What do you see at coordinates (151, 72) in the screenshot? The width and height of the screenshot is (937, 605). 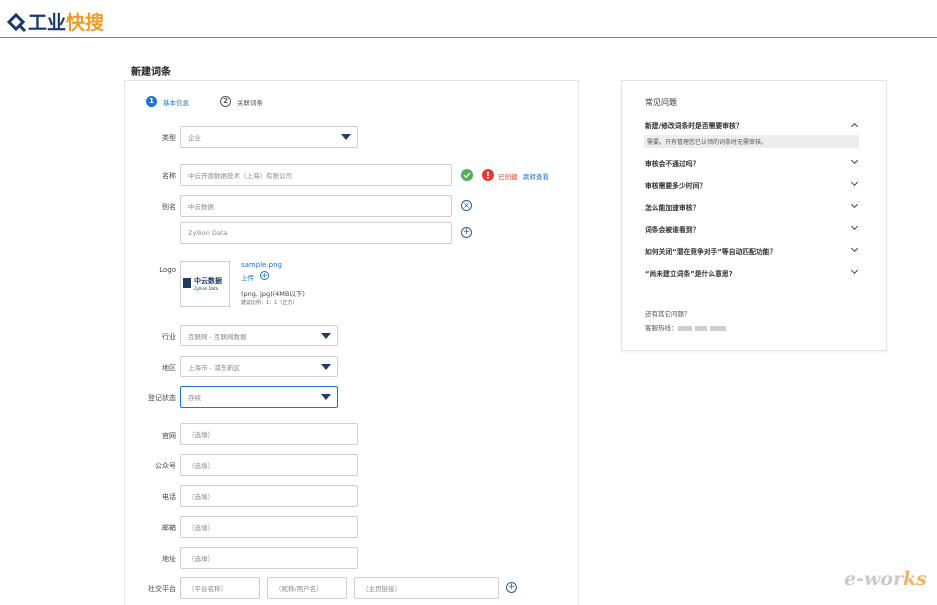 I see `page-title: 新建词条` at bounding box center [151, 72].